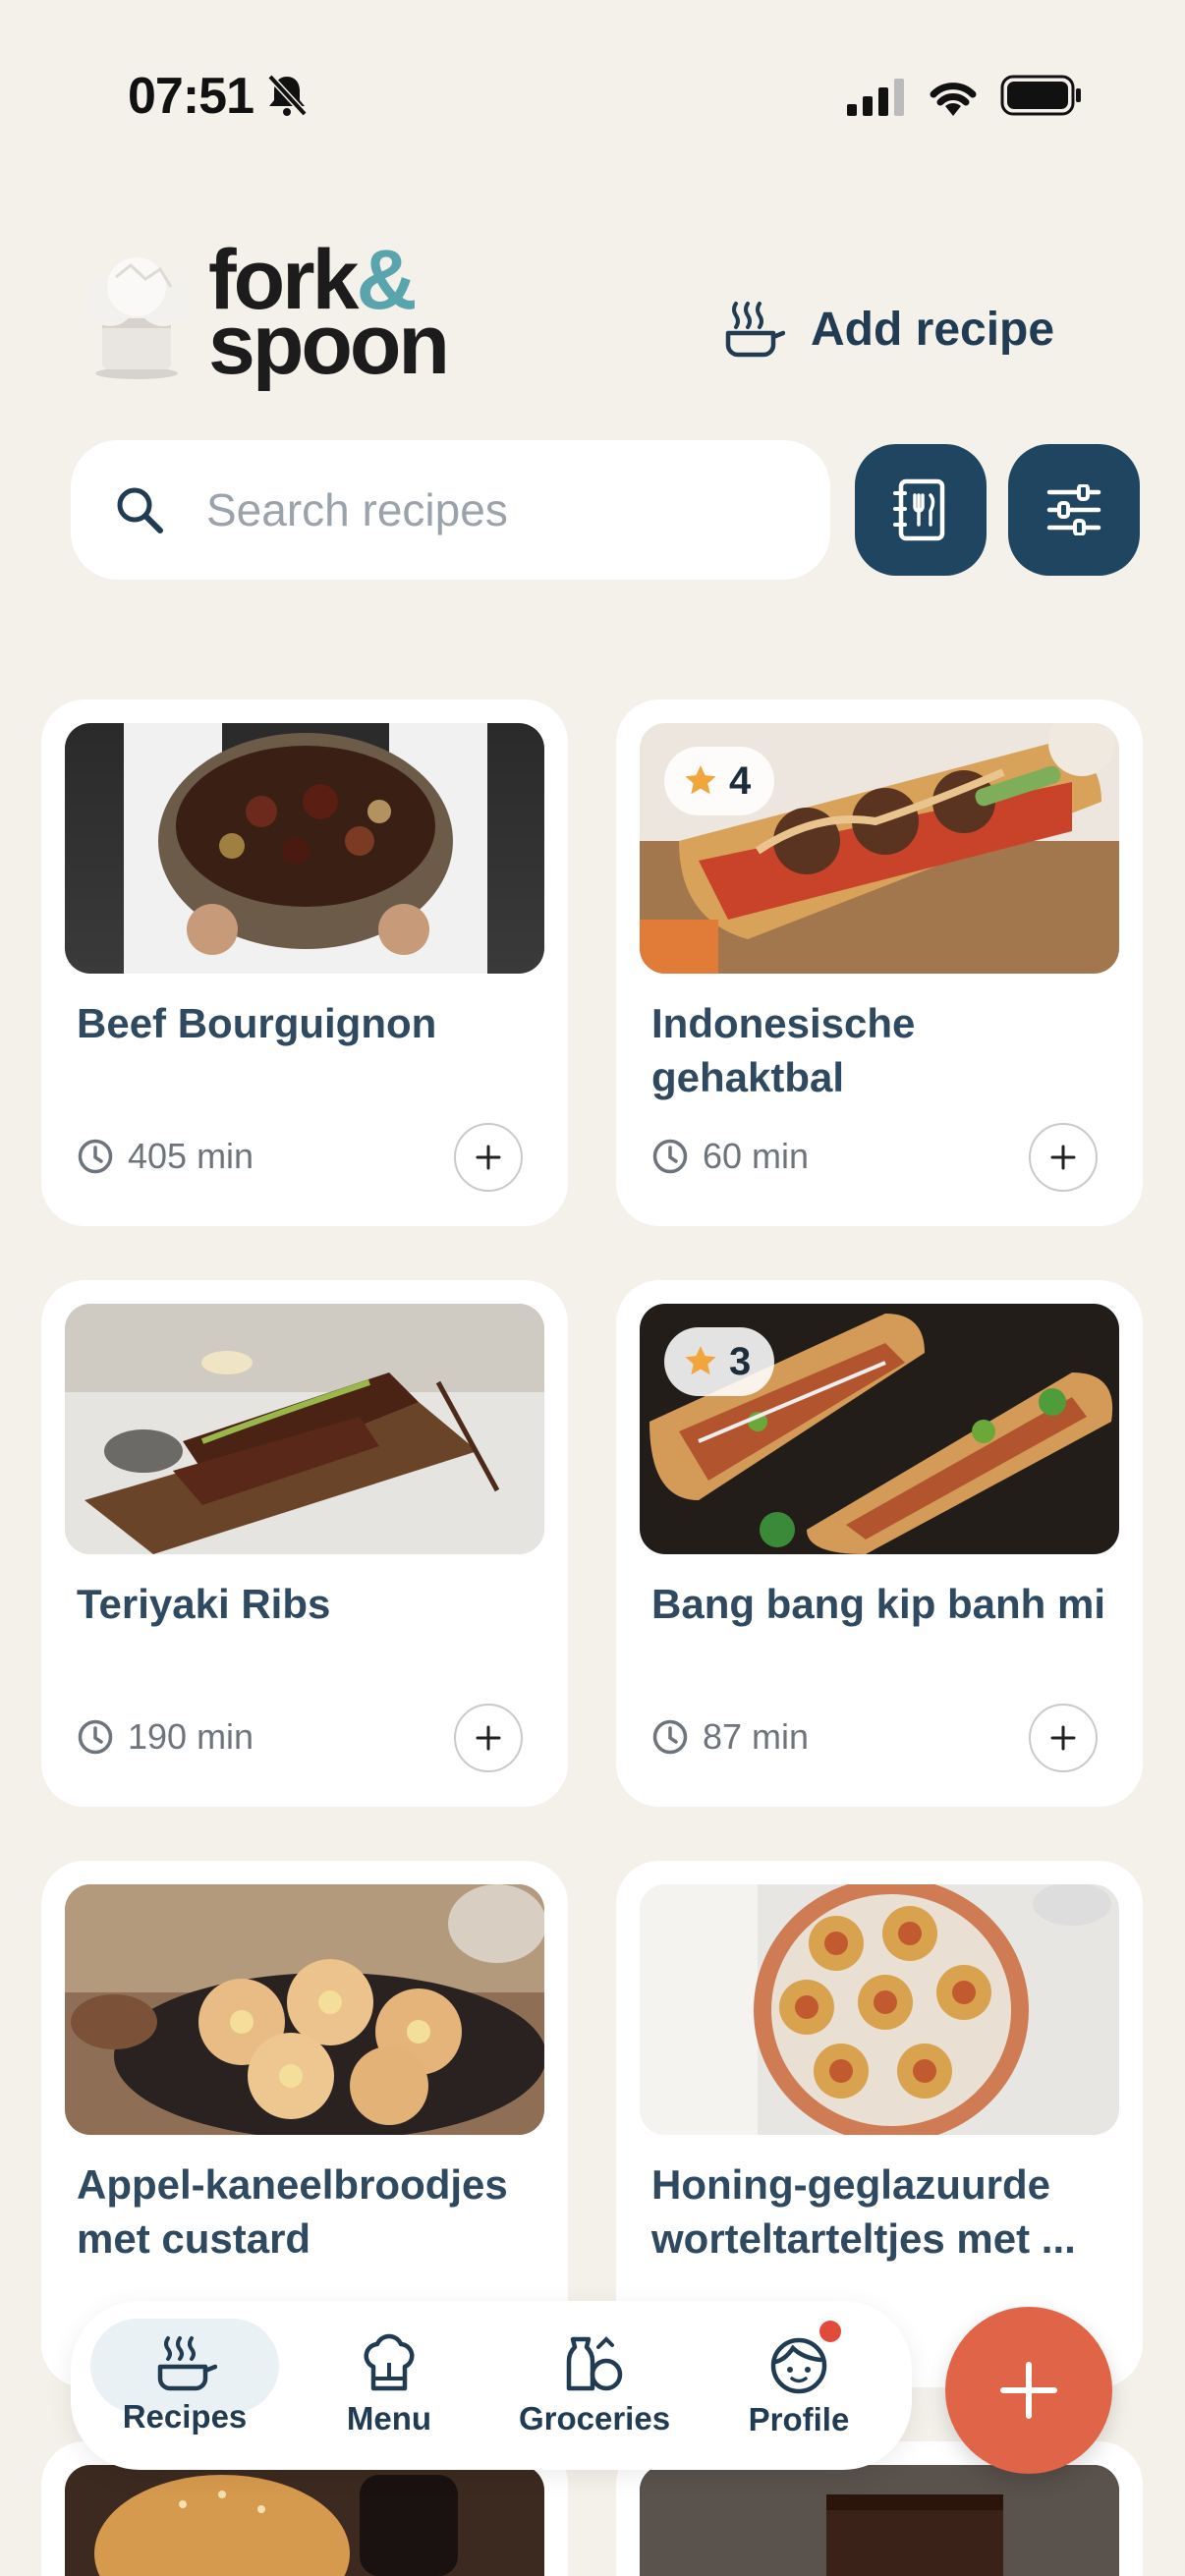 Image resolution: width=1185 pixels, height=2576 pixels. Describe the element at coordinates (594, 2418) in the screenshot. I see `nav-label-groceries: Groceries` at that location.